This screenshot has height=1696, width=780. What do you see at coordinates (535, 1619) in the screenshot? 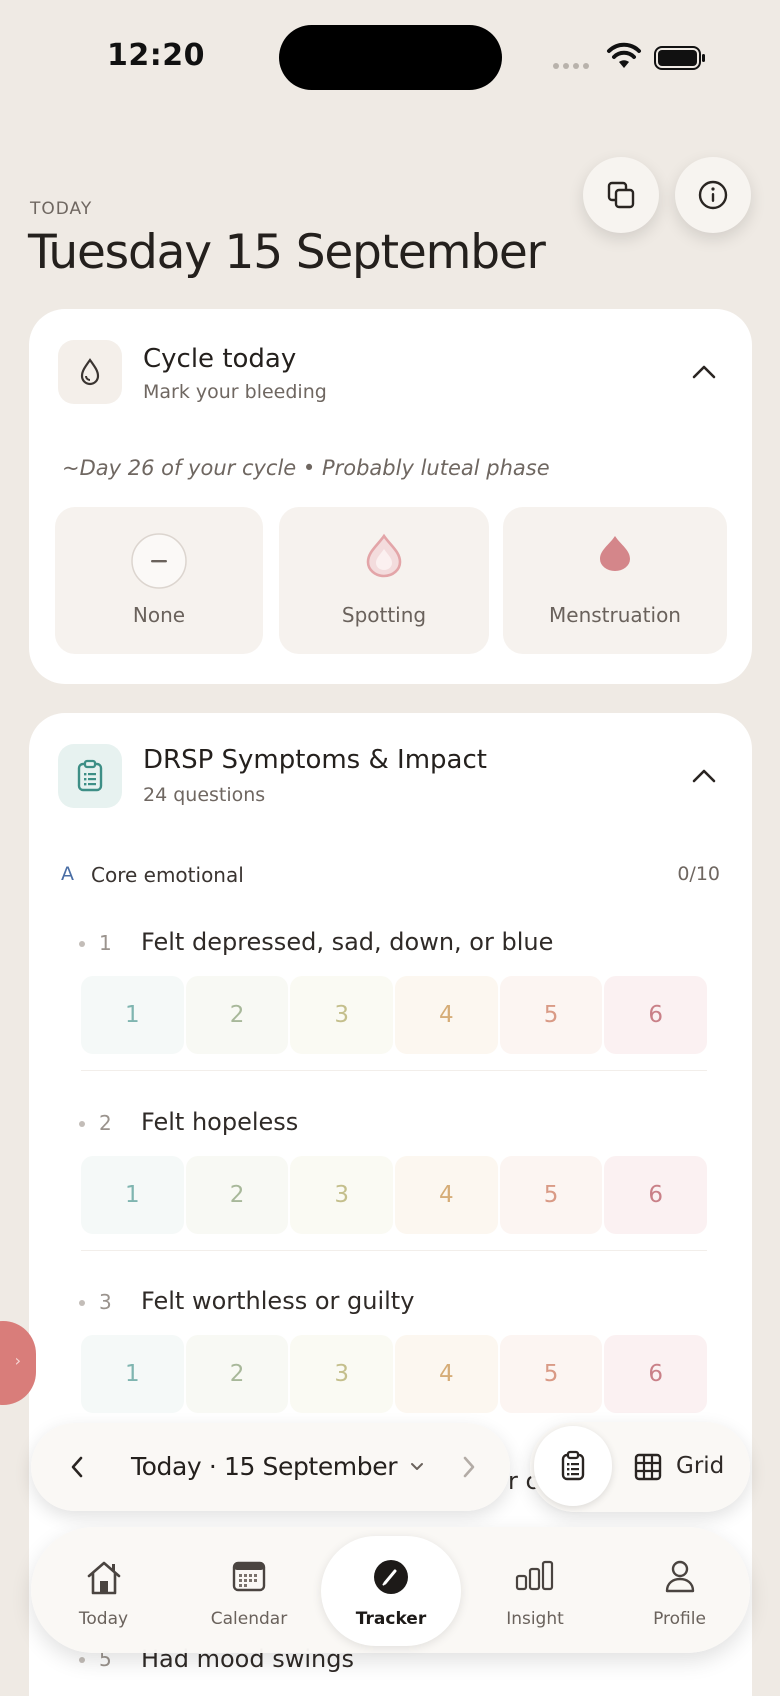
I see `tab-label: Insight` at bounding box center [535, 1619].